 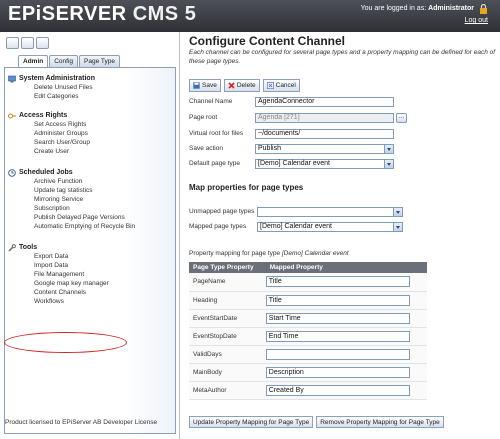 I want to click on logged-in-label: You are logged in as:, so click(x=393, y=8).